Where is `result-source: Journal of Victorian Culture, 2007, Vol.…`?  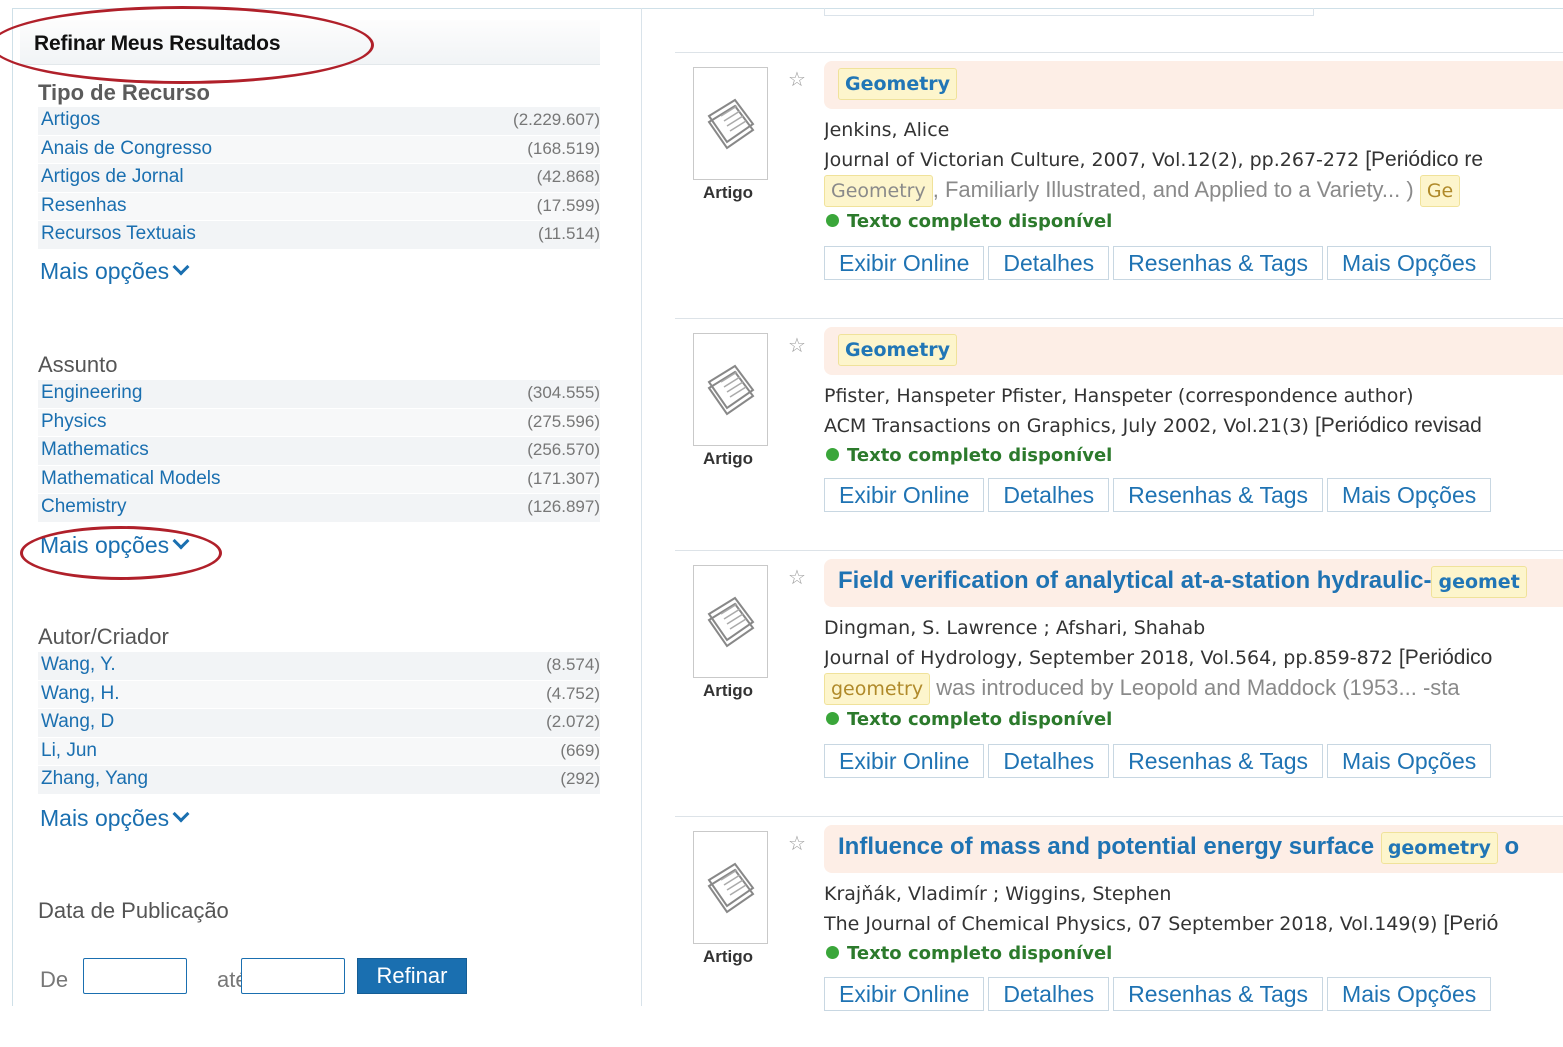 result-source: Journal of Victorian Culture, 2007, Vol.… is located at coordinates (1193, 160).